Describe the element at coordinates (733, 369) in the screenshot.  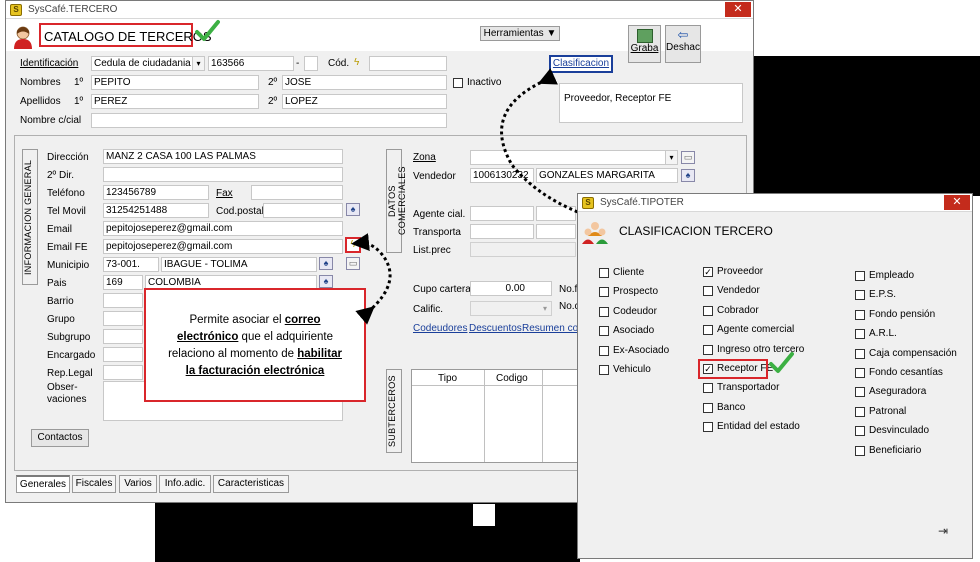
I see `receptor-fe-highlight` at that location.